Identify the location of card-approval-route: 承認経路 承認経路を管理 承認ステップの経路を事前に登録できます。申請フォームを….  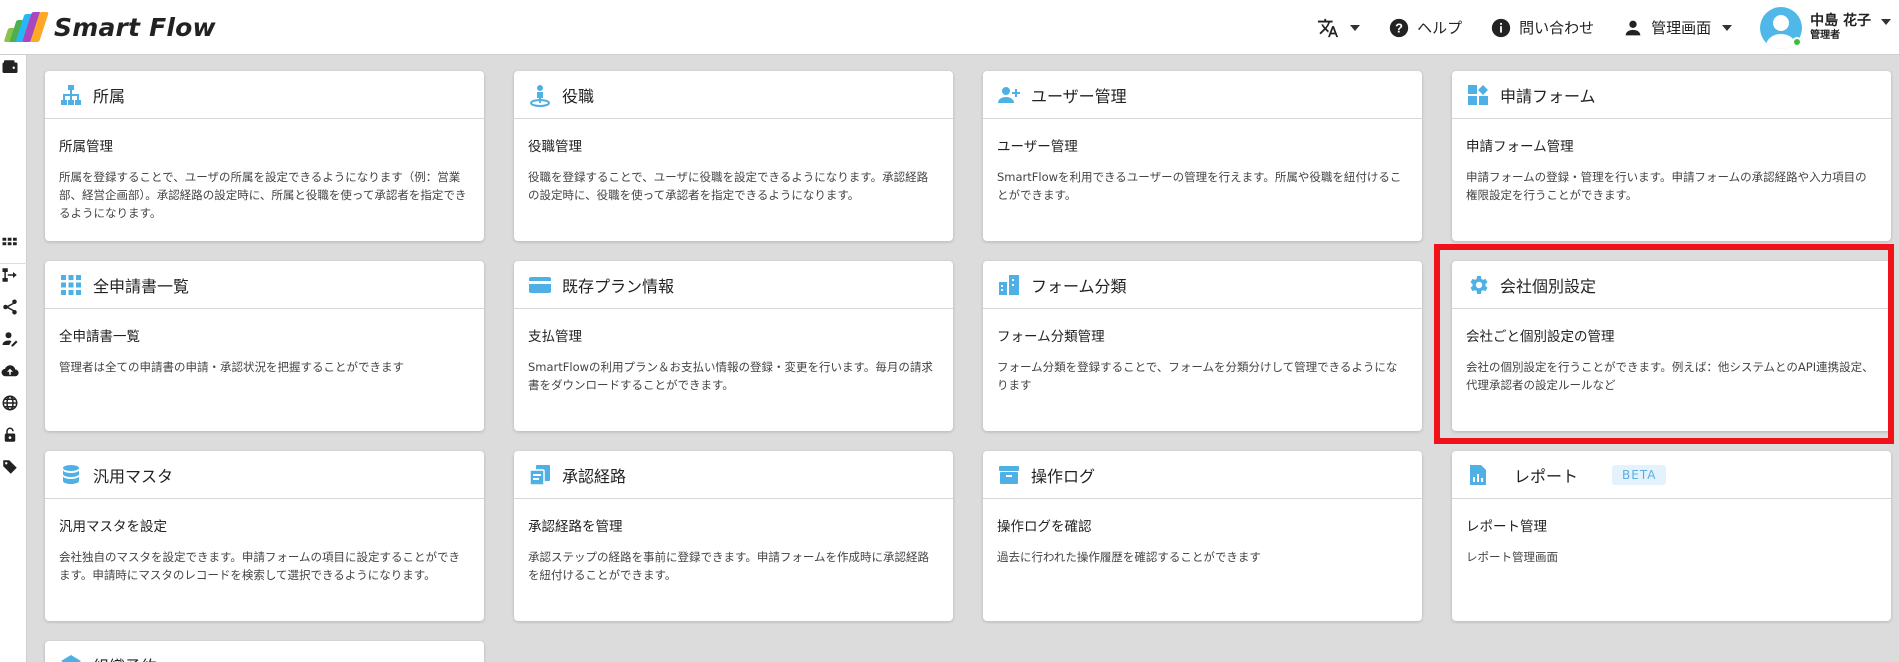
(733, 536).